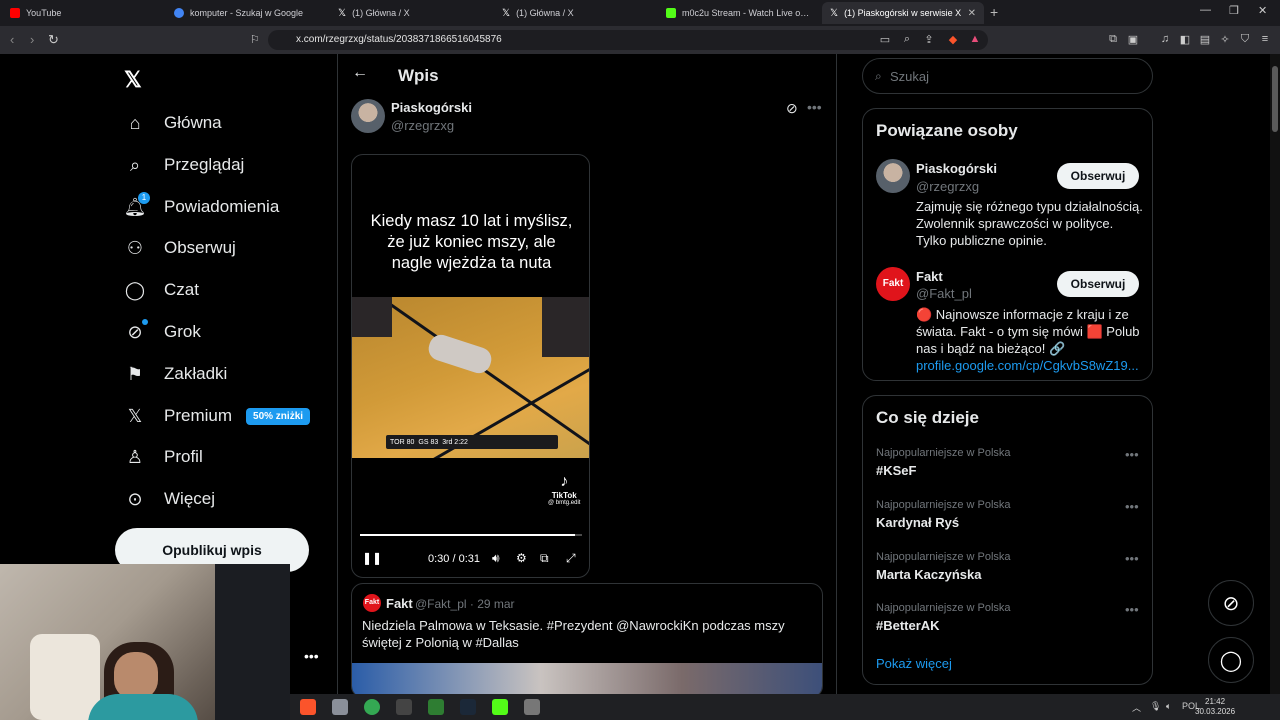 The width and height of the screenshot is (1280, 720). Describe the element at coordinates (133, 80) in the screenshot. I see `x-logo-icon: 𝕏` at that location.